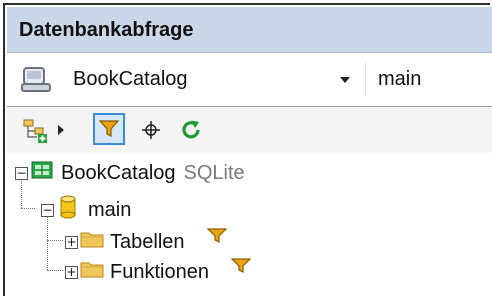 The image size is (492, 301). I want to click on tree-item-tables: + Tabellen, so click(146, 242).